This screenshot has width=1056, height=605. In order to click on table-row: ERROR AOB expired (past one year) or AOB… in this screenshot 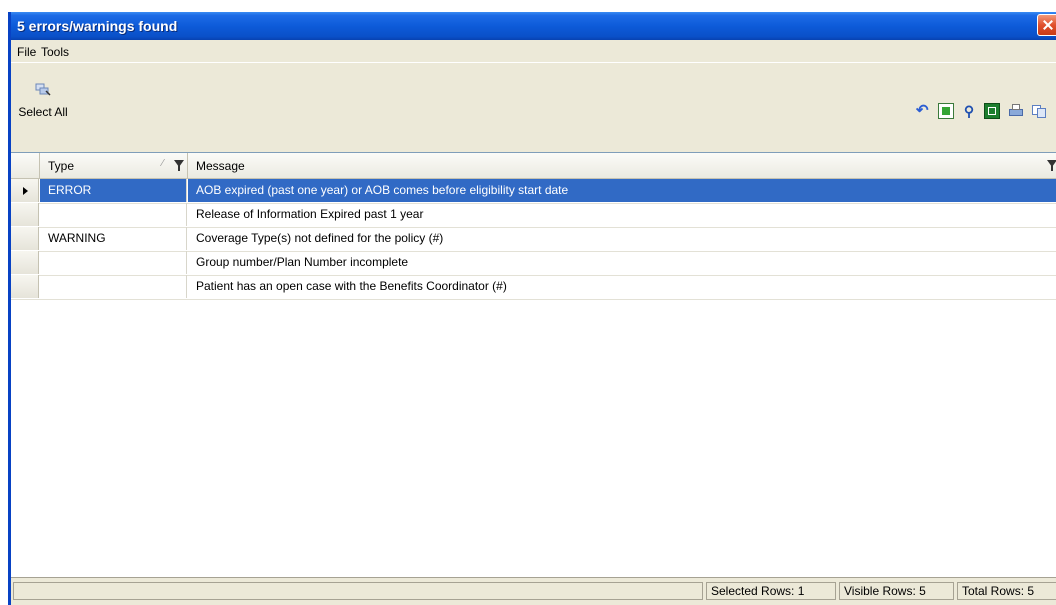, I will do `click(533, 191)`.